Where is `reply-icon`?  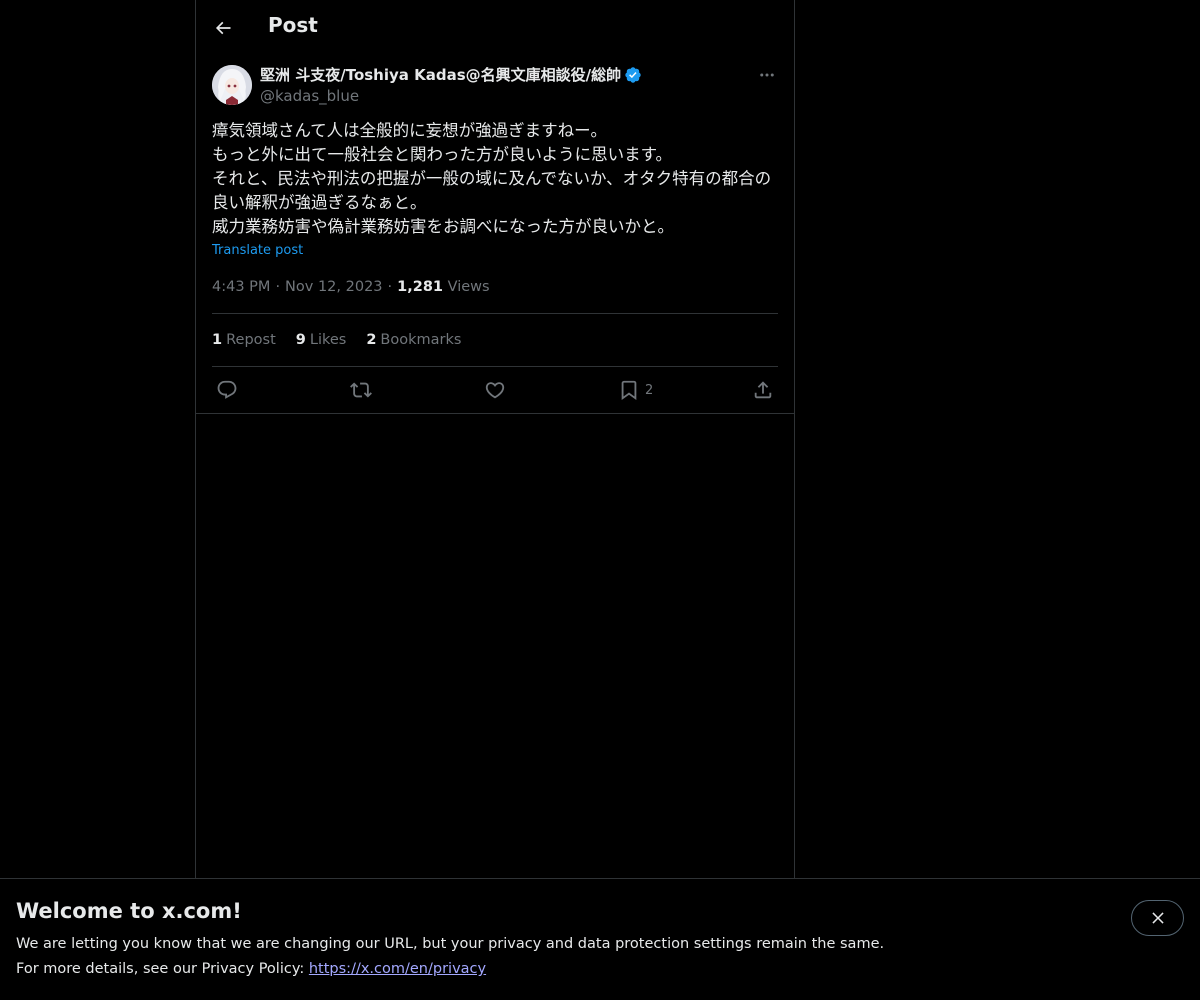
reply-icon is located at coordinates (227, 389).